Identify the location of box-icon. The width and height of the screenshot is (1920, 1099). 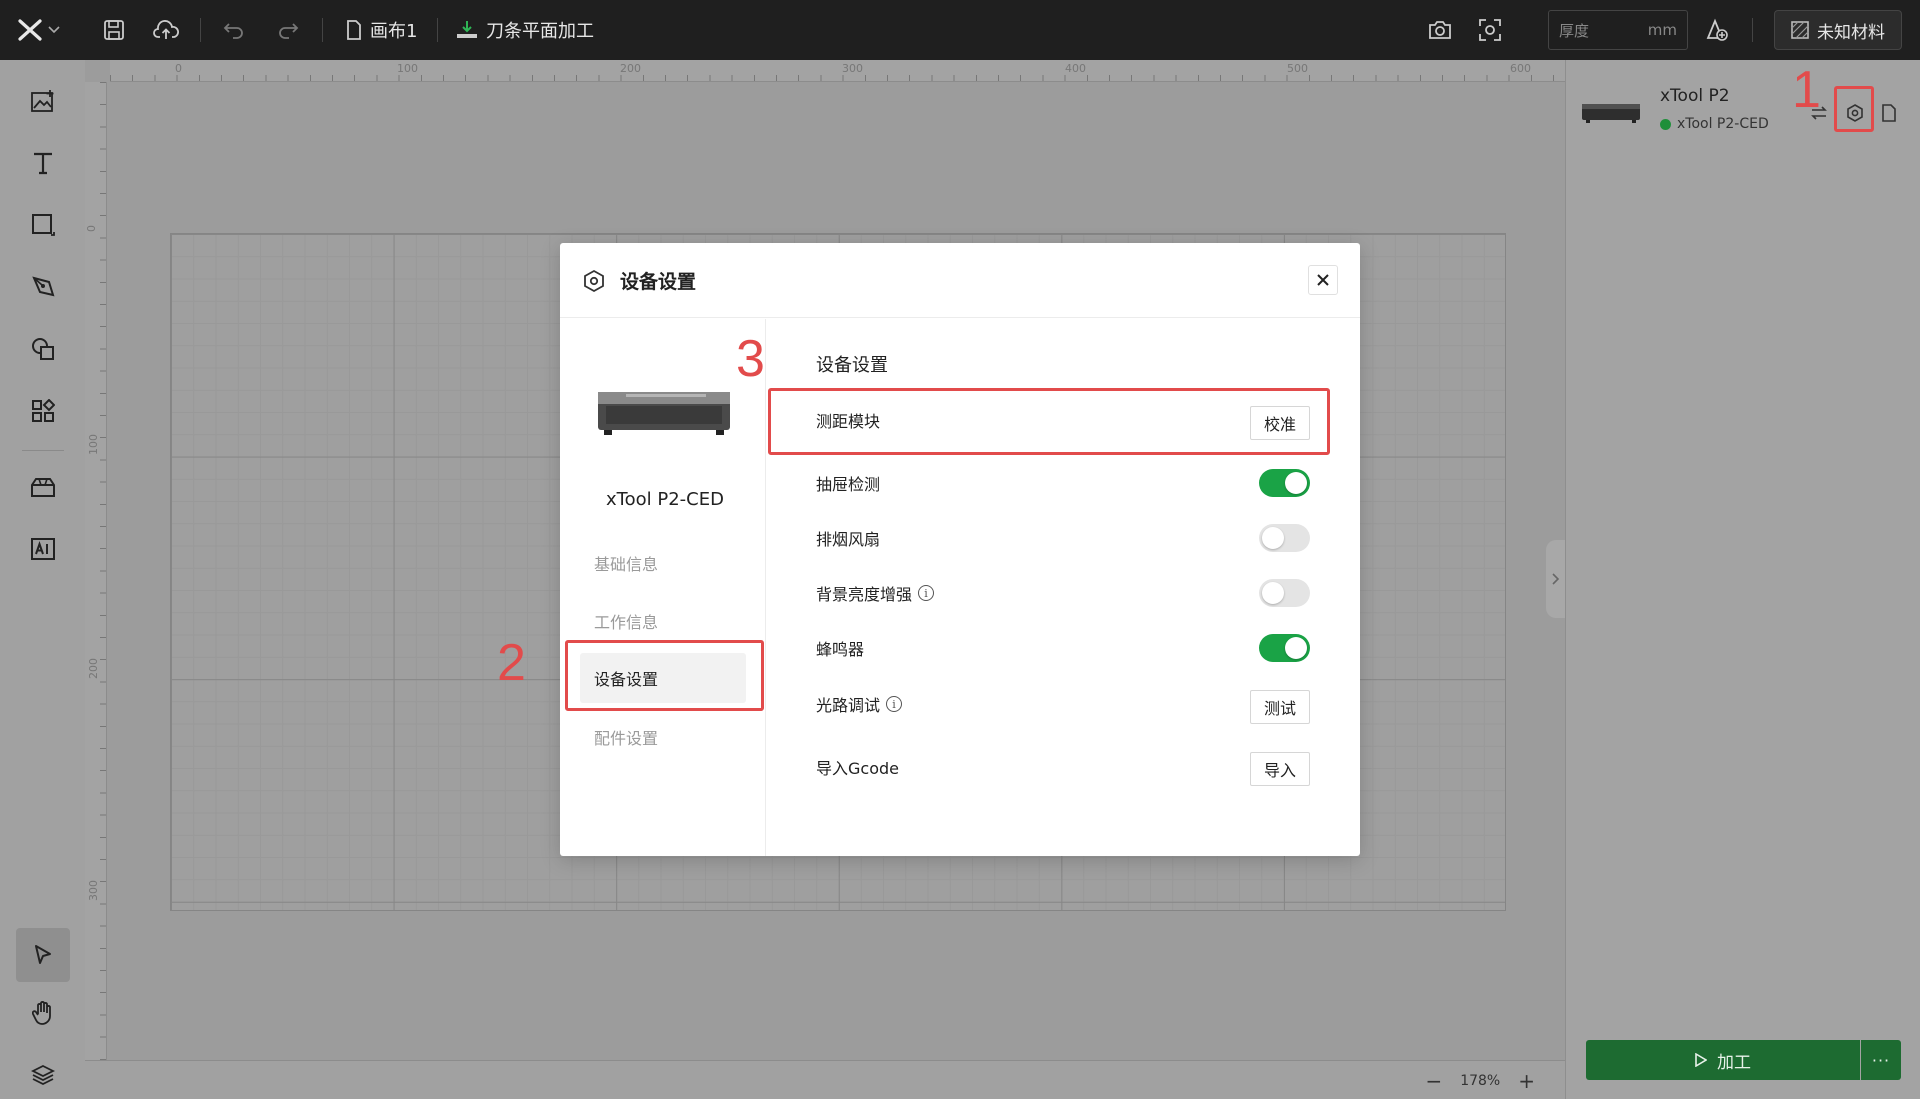
(43, 487).